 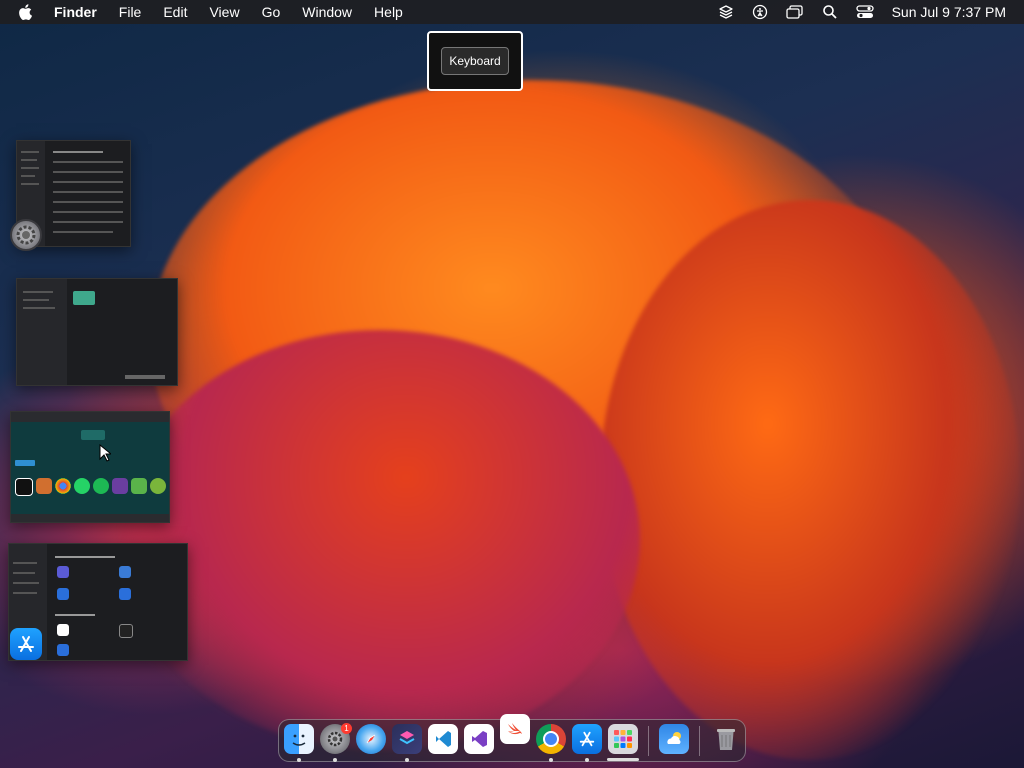 What do you see at coordinates (130, 12) in the screenshot?
I see `menu-file: File` at bounding box center [130, 12].